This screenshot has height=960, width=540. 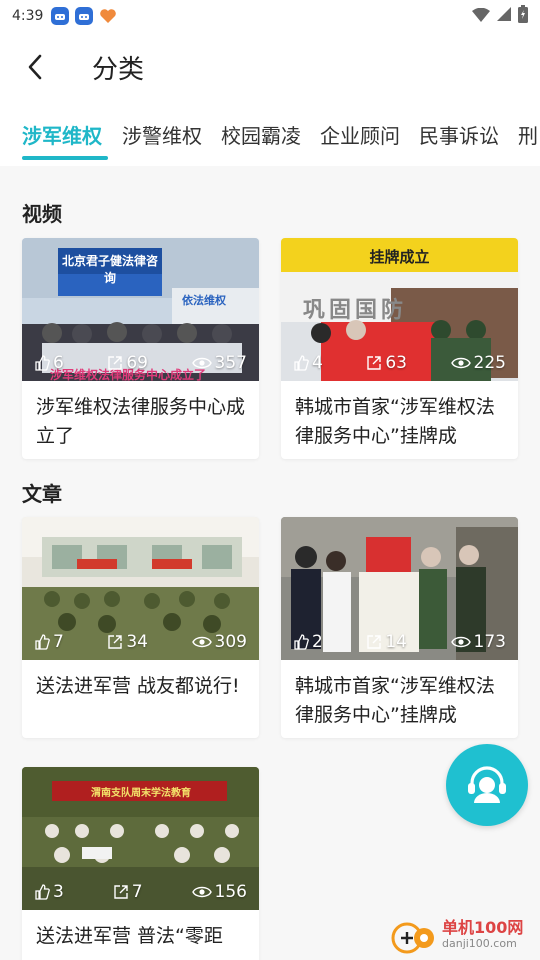 What do you see at coordinates (162, 134) in the screenshot?
I see `tab-police-rights: 涉警维权` at bounding box center [162, 134].